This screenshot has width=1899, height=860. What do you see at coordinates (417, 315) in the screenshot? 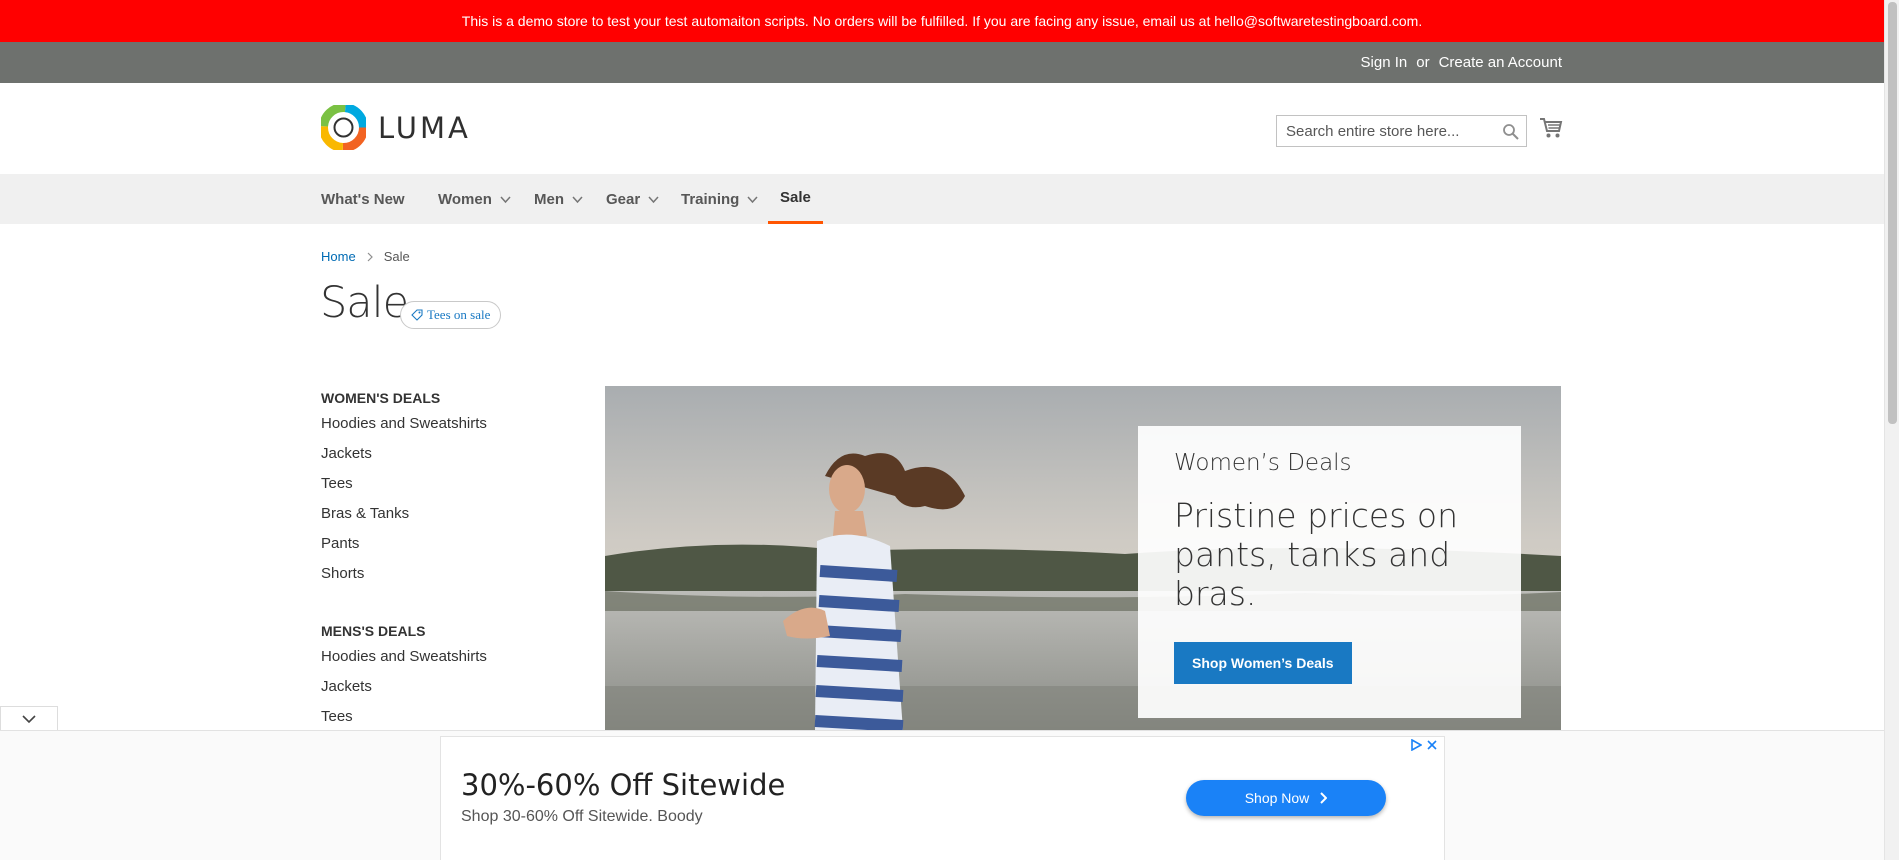
I see `tag-icon` at bounding box center [417, 315].